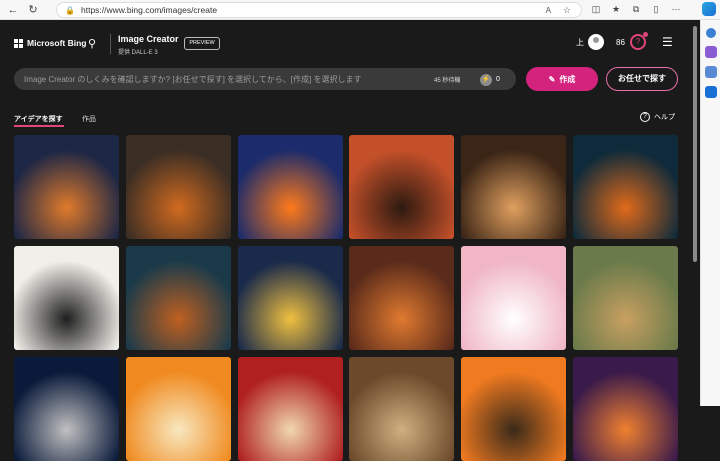  What do you see at coordinates (642, 79) in the screenshot?
I see `surprise-me-button: お任せで探す` at bounding box center [642, 79].